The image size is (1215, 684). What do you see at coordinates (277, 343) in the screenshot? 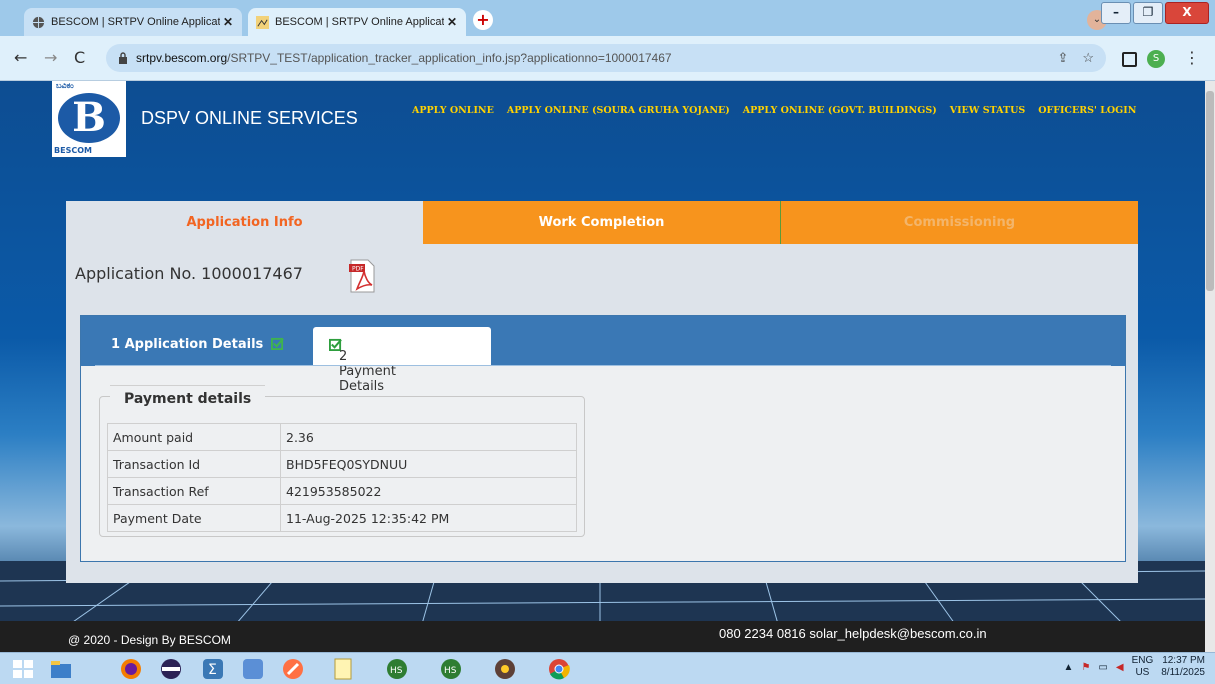
I see `check-square-icon` at bounding box center [277, 343].